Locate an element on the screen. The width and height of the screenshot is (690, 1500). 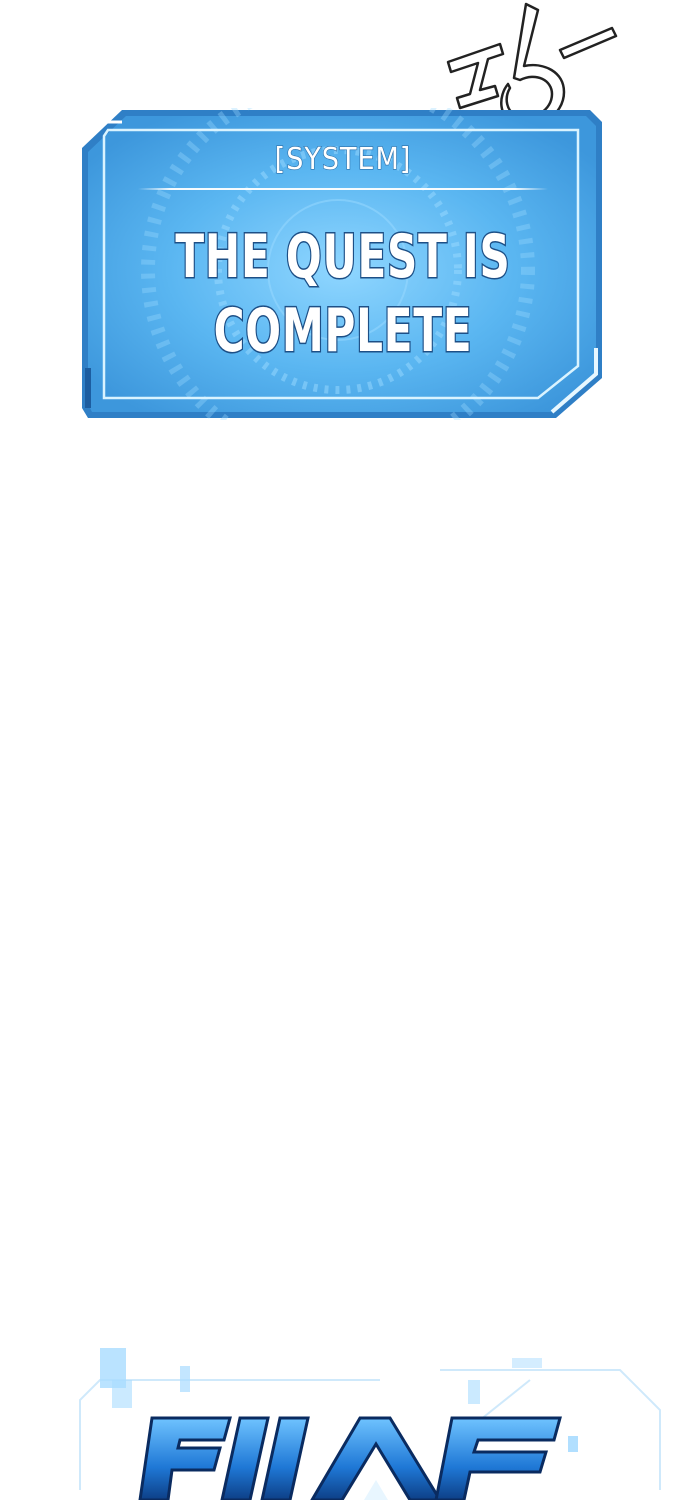
panel-header: [SYSTEM] is located at coordinates (343, 159).